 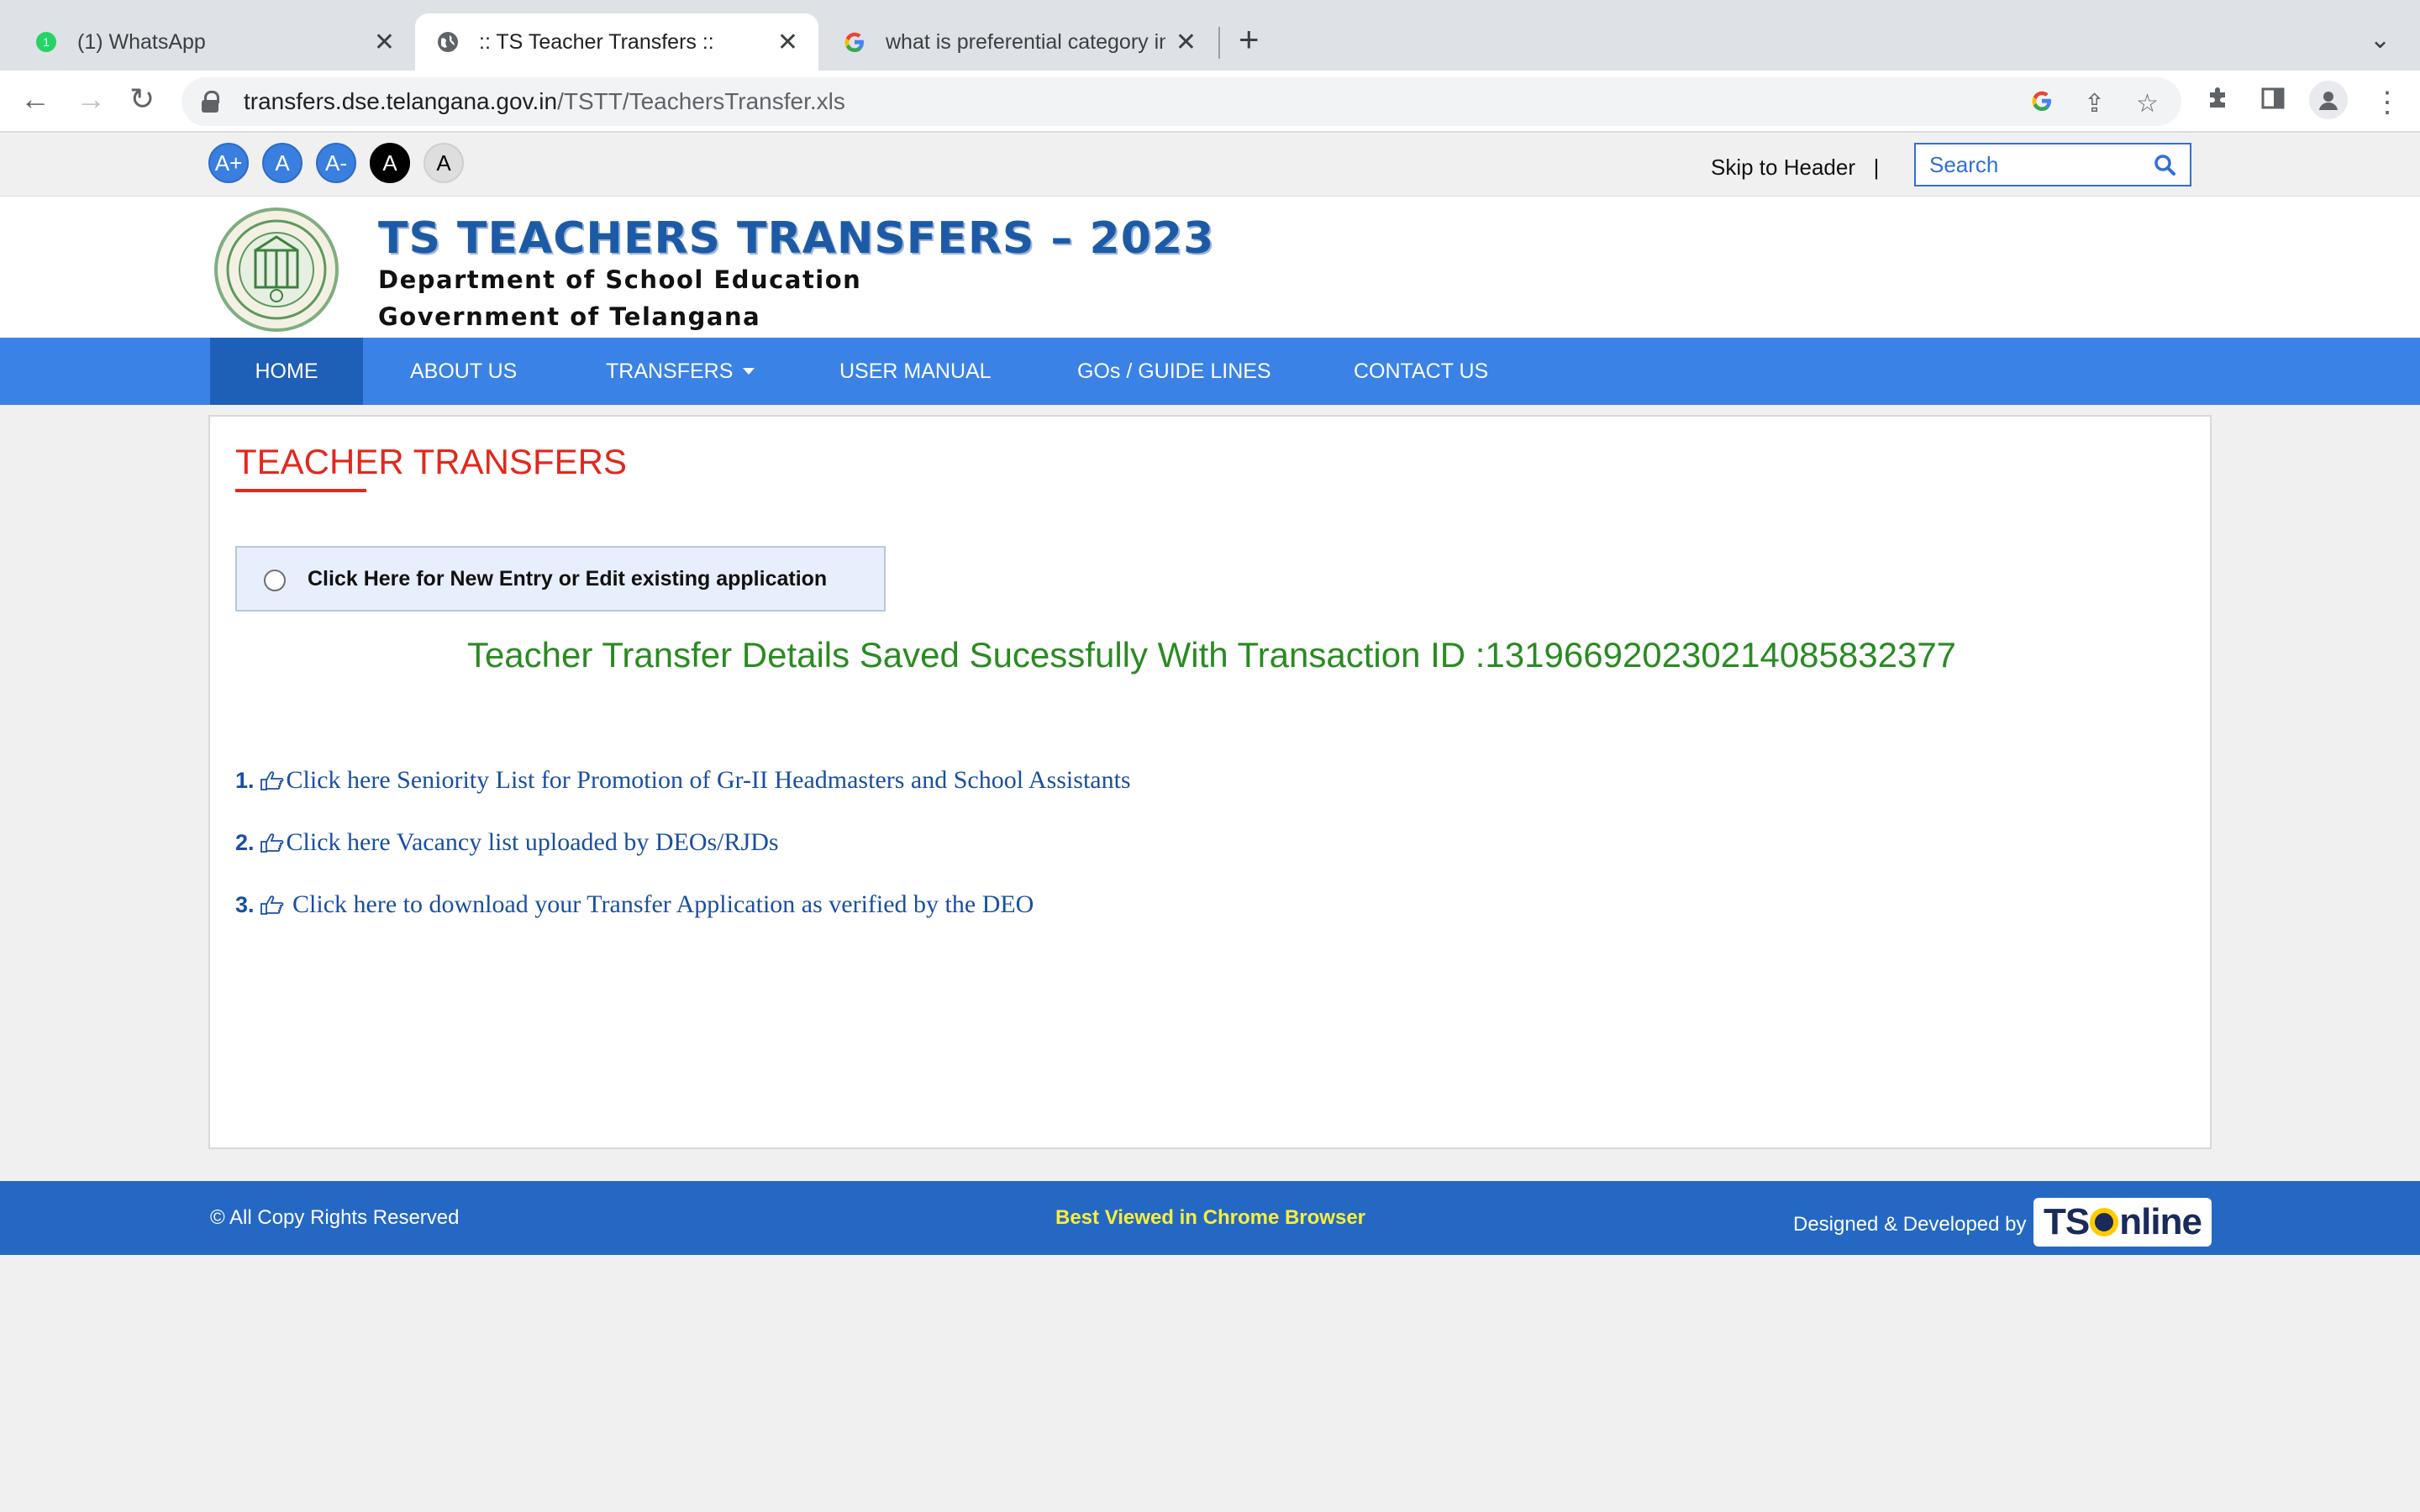 What do you see at coordinates (276, 269) in the screenshot?
I see `telangana-emblem-icon` at bounding box center [276, 269].